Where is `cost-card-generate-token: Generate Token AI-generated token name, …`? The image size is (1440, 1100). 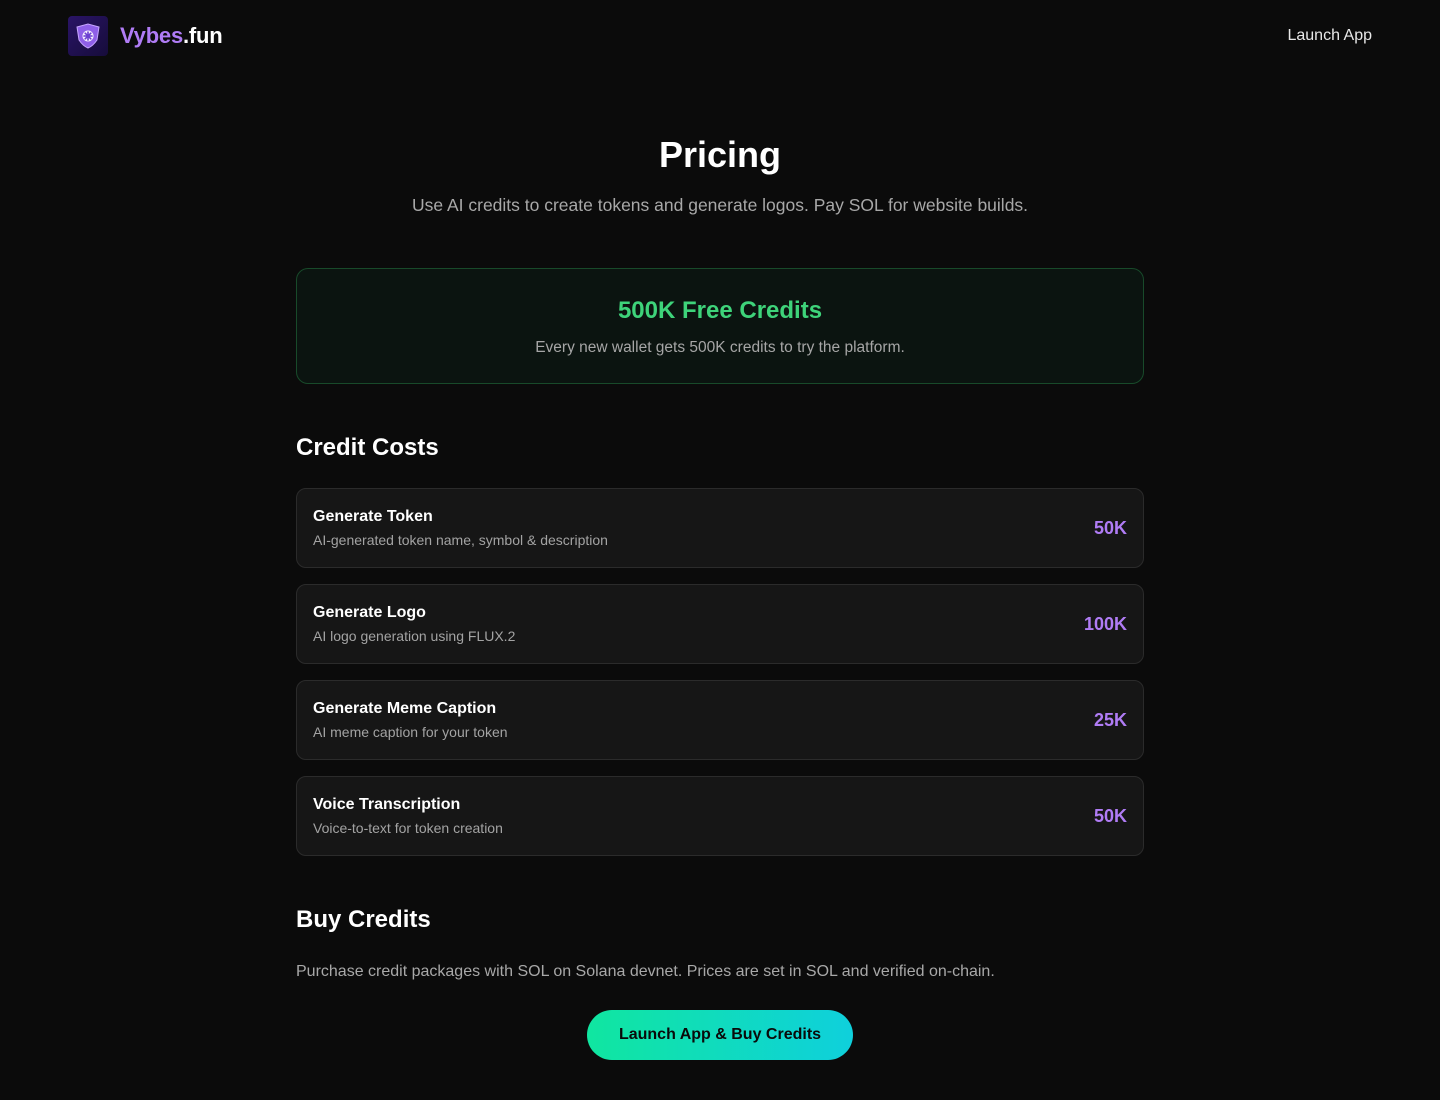
cost-card-generate-token: Generate Token AI-generated token name, … is located at coordinates (720, 528).